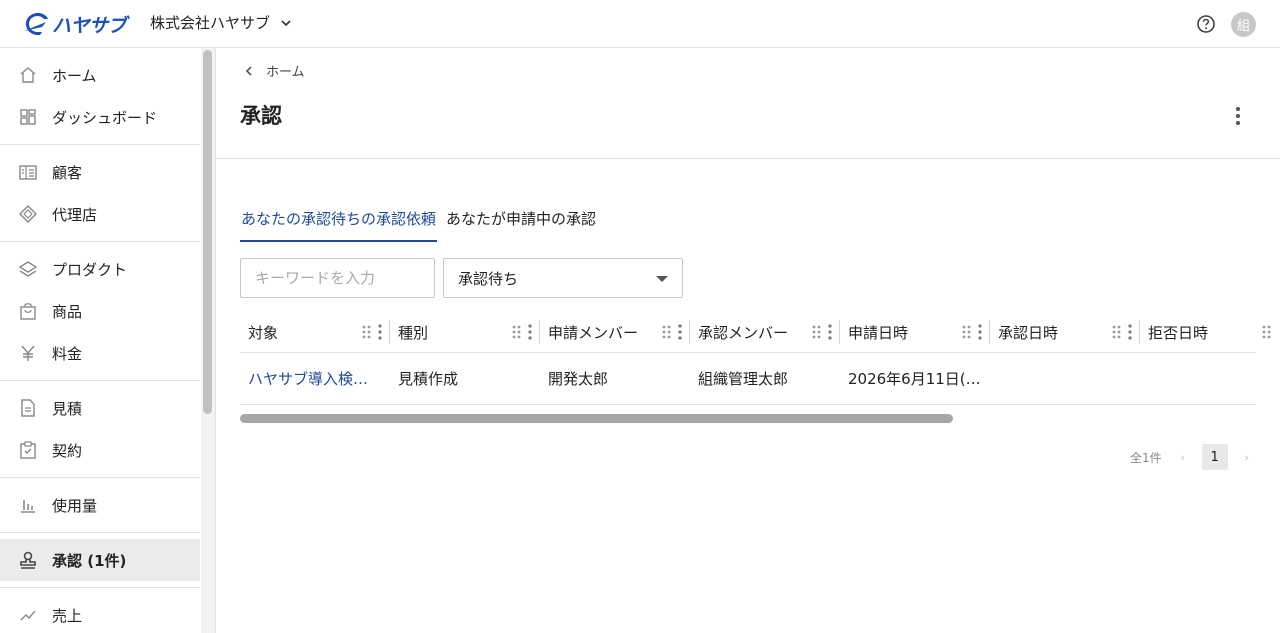 The image size is (1280, 633). I want to click on sidebar-group: 見積 契約, so click(100, 429).